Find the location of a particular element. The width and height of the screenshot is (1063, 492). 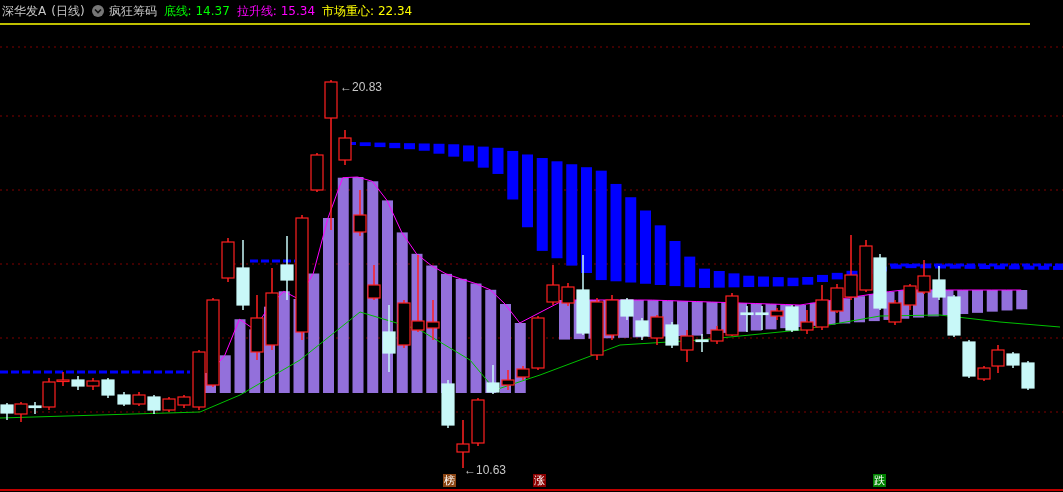

signal-marker: 跌 is located at coordinates (879, 480).